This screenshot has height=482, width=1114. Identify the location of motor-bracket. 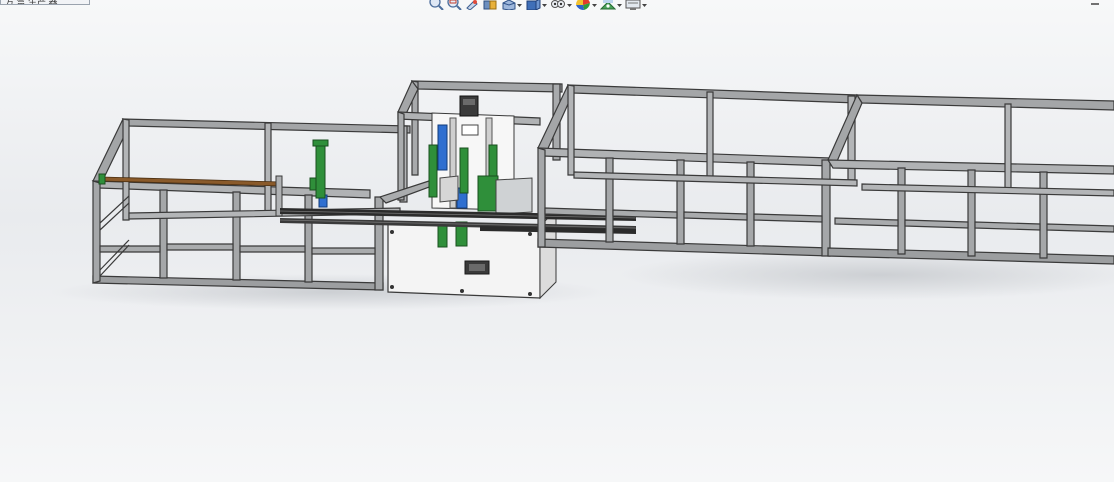
(470, 130).